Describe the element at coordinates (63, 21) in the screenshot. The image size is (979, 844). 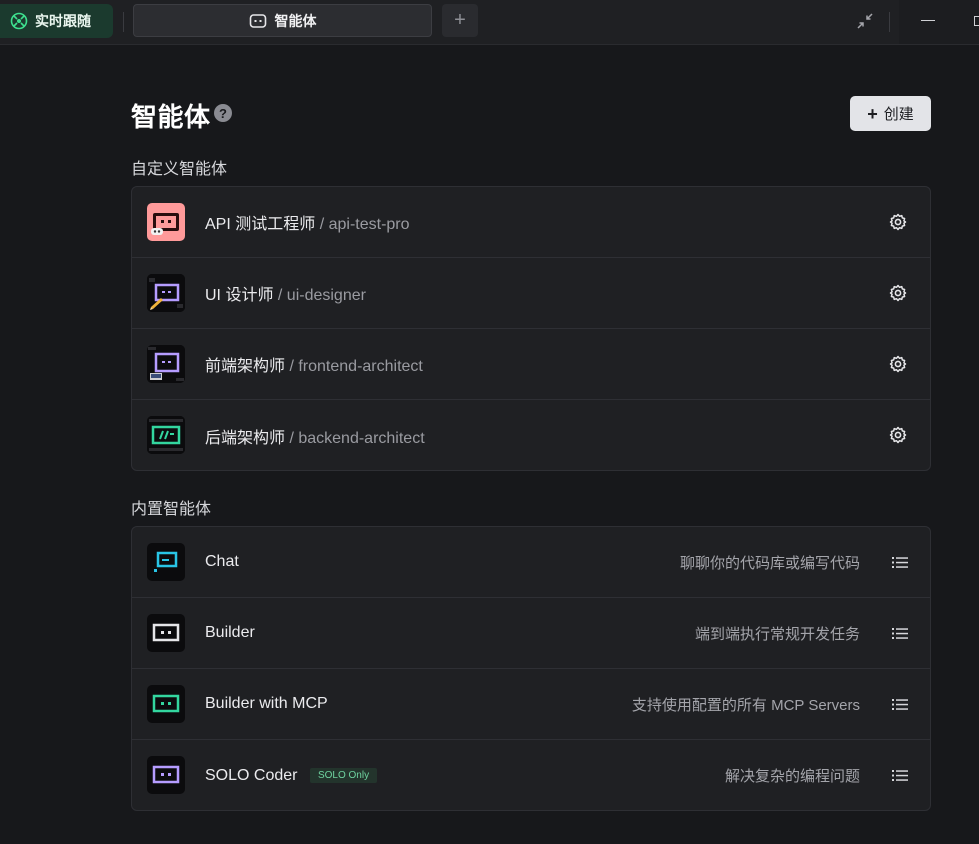
I see `live-follow-label: 实时跟随` at that location.